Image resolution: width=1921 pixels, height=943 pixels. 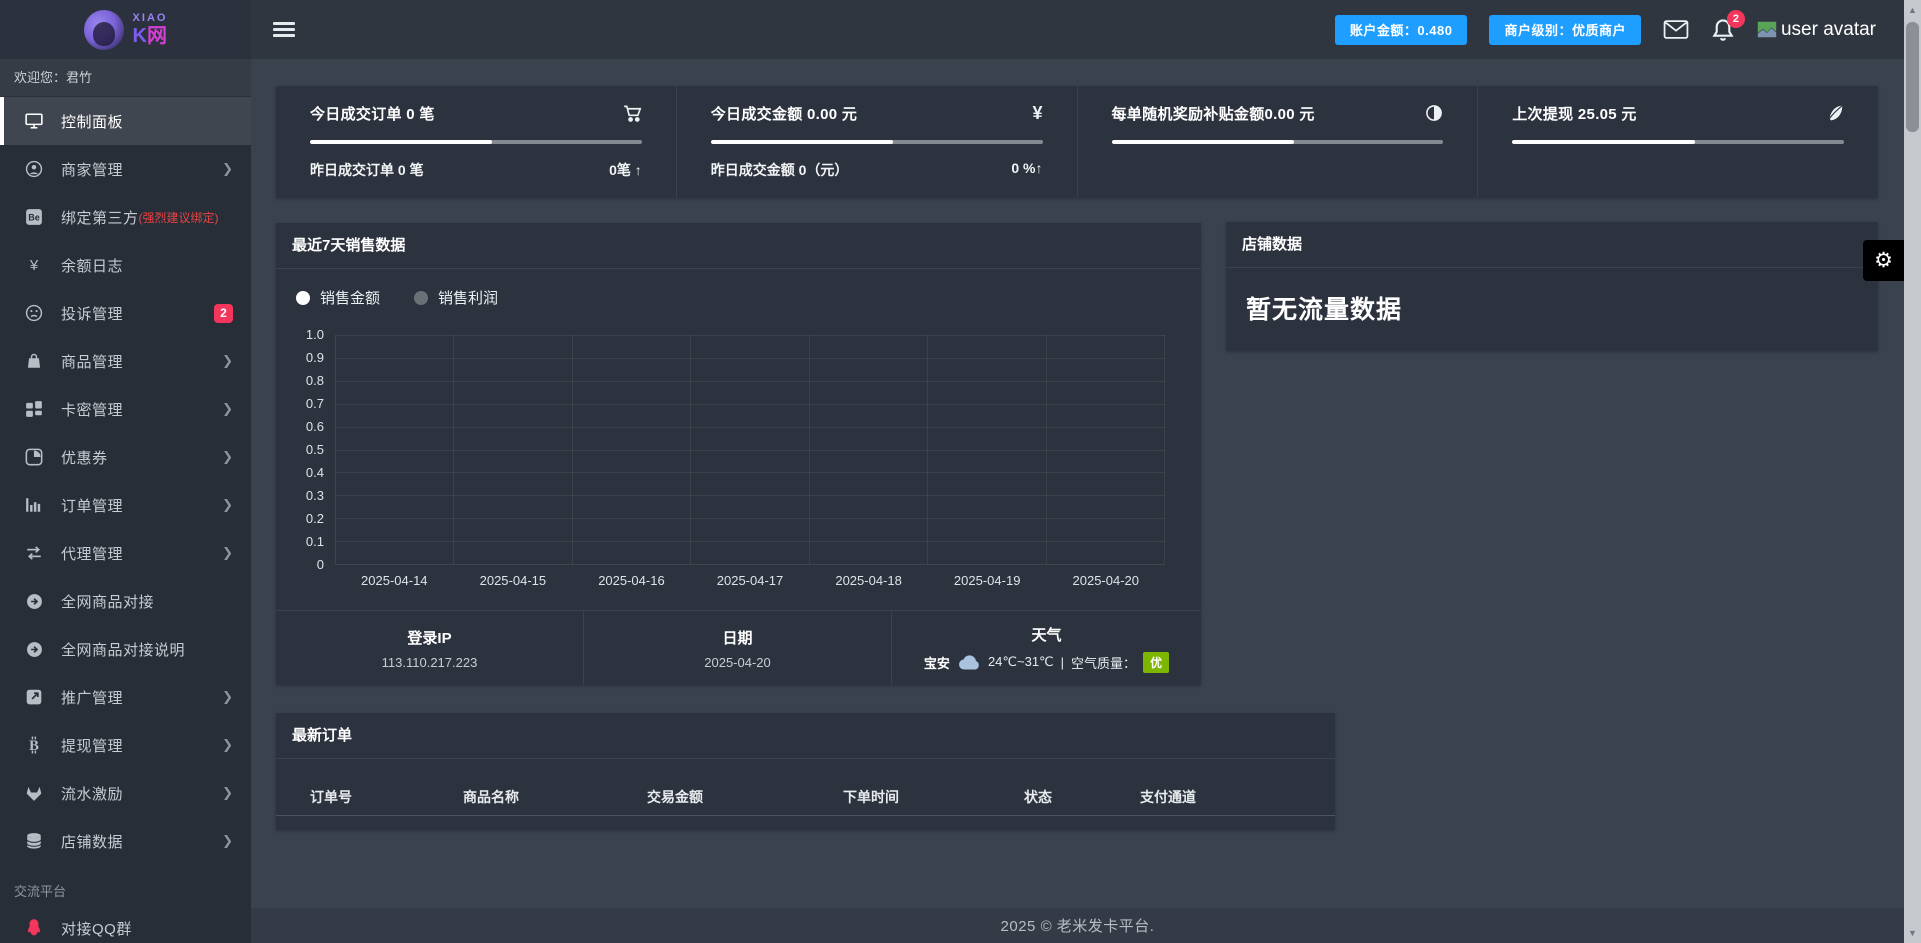 What do you see at coordinates (34, 313) in the screenshot?
I see `frown-icon` at bounding box center [34, 313].